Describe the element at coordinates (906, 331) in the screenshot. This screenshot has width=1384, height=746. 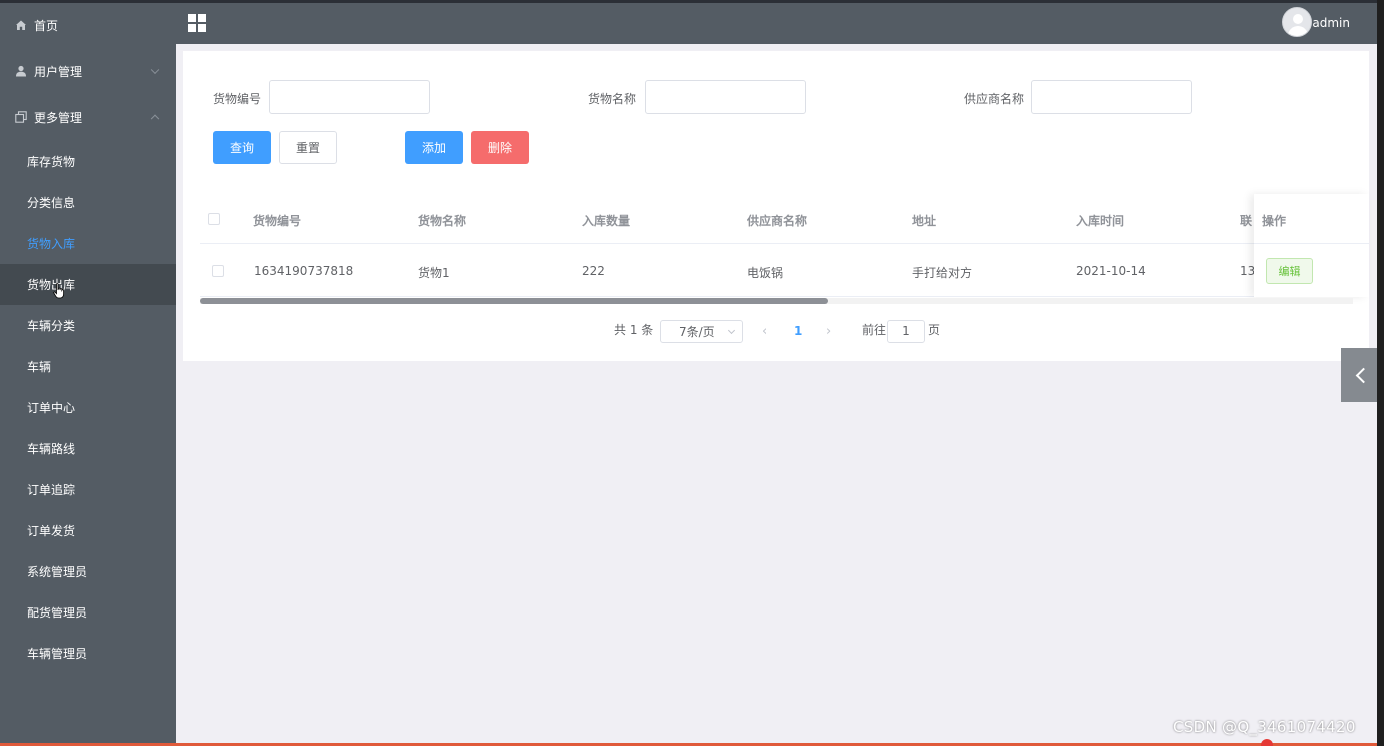
I see `goto-page-input: 1` at that location.